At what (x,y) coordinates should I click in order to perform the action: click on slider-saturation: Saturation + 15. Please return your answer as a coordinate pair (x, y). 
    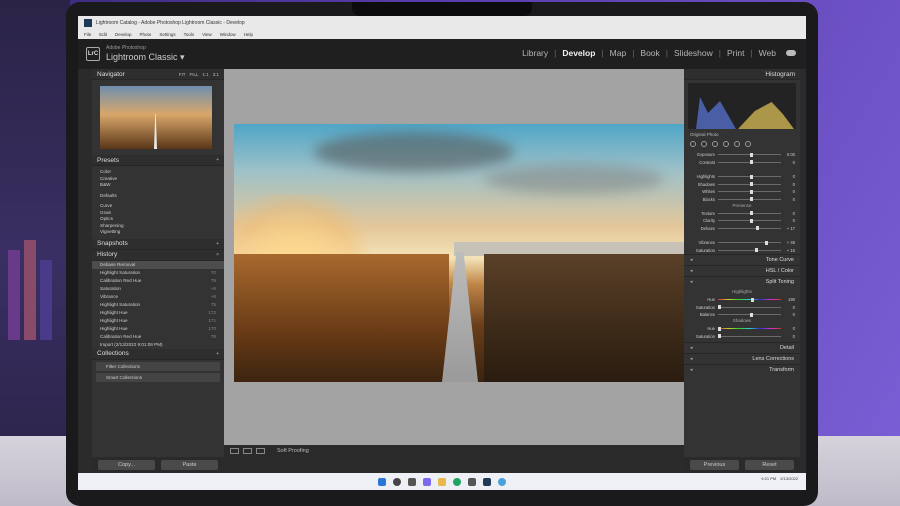
    Looking at the image, I should click on (742, 250).